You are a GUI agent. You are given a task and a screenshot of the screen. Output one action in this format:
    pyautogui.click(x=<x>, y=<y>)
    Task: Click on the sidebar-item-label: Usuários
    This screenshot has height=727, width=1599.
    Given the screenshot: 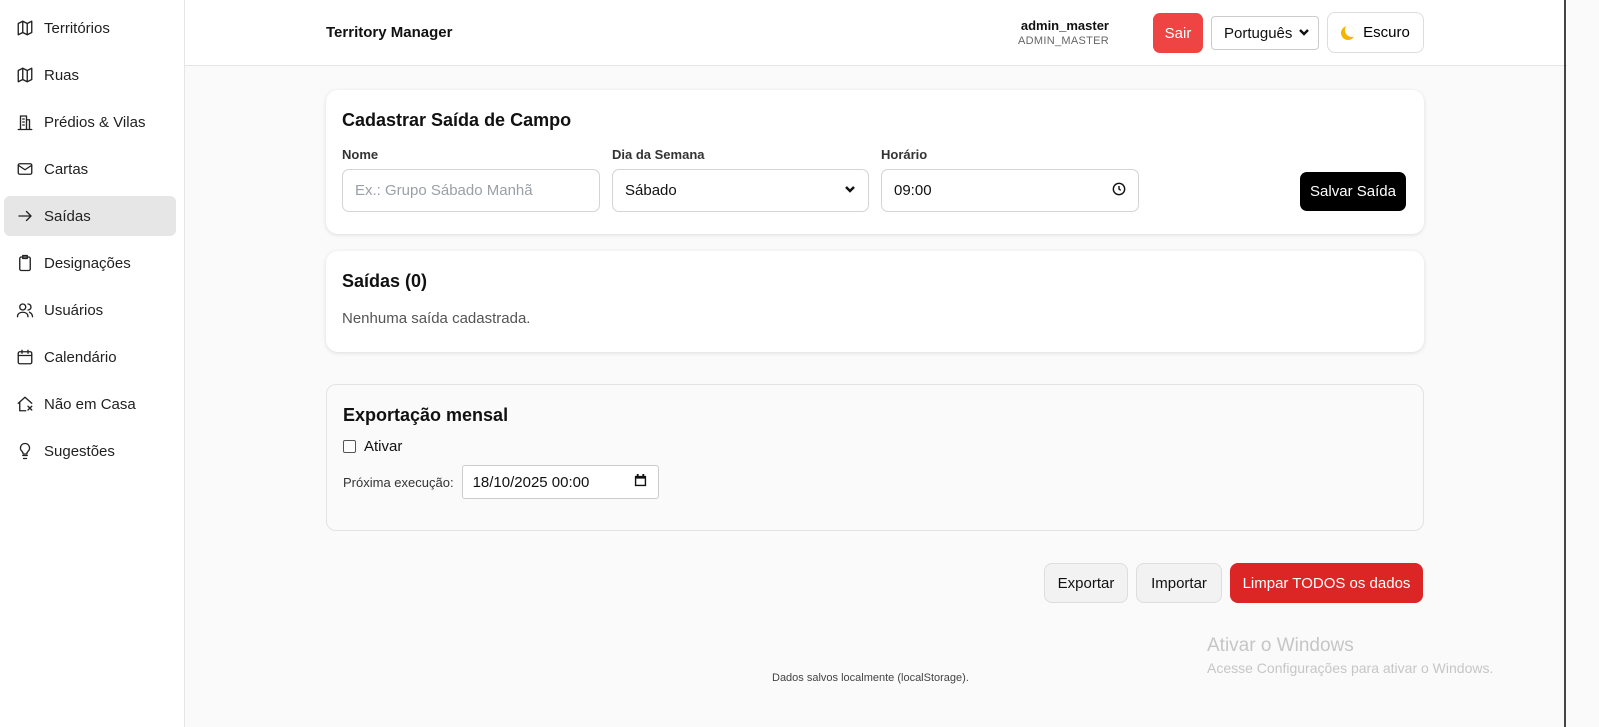 What is the action you would take?
    pyautogui.click(x=74, y=310)
    